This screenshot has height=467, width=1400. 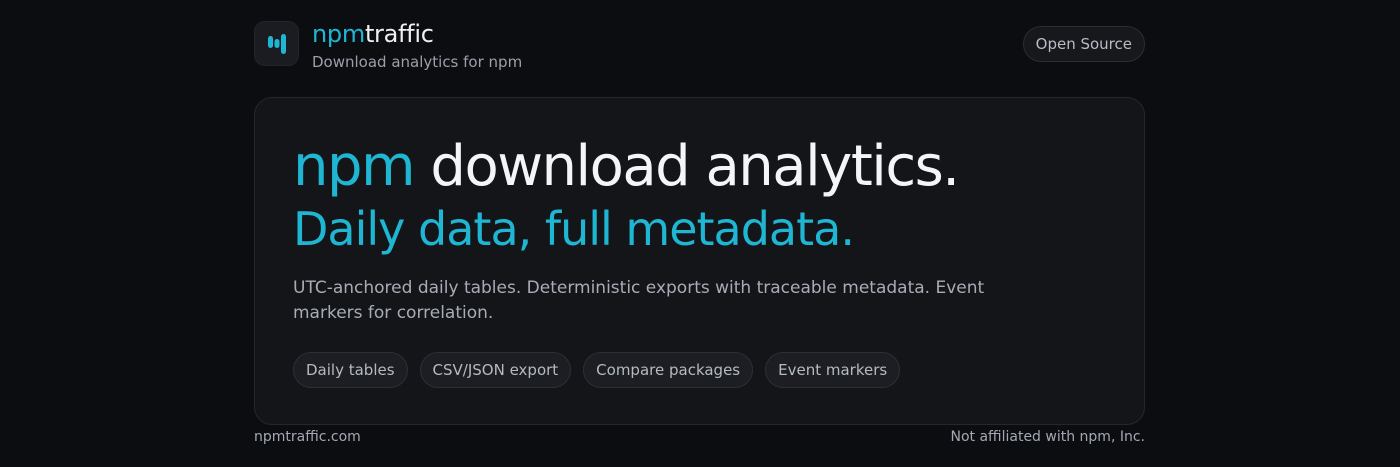 What do you see at coordinates (574, 229) in the screenshot?
I see `hero-subtitle: Daily data, full metadata.` at bounding box center [574, 229].